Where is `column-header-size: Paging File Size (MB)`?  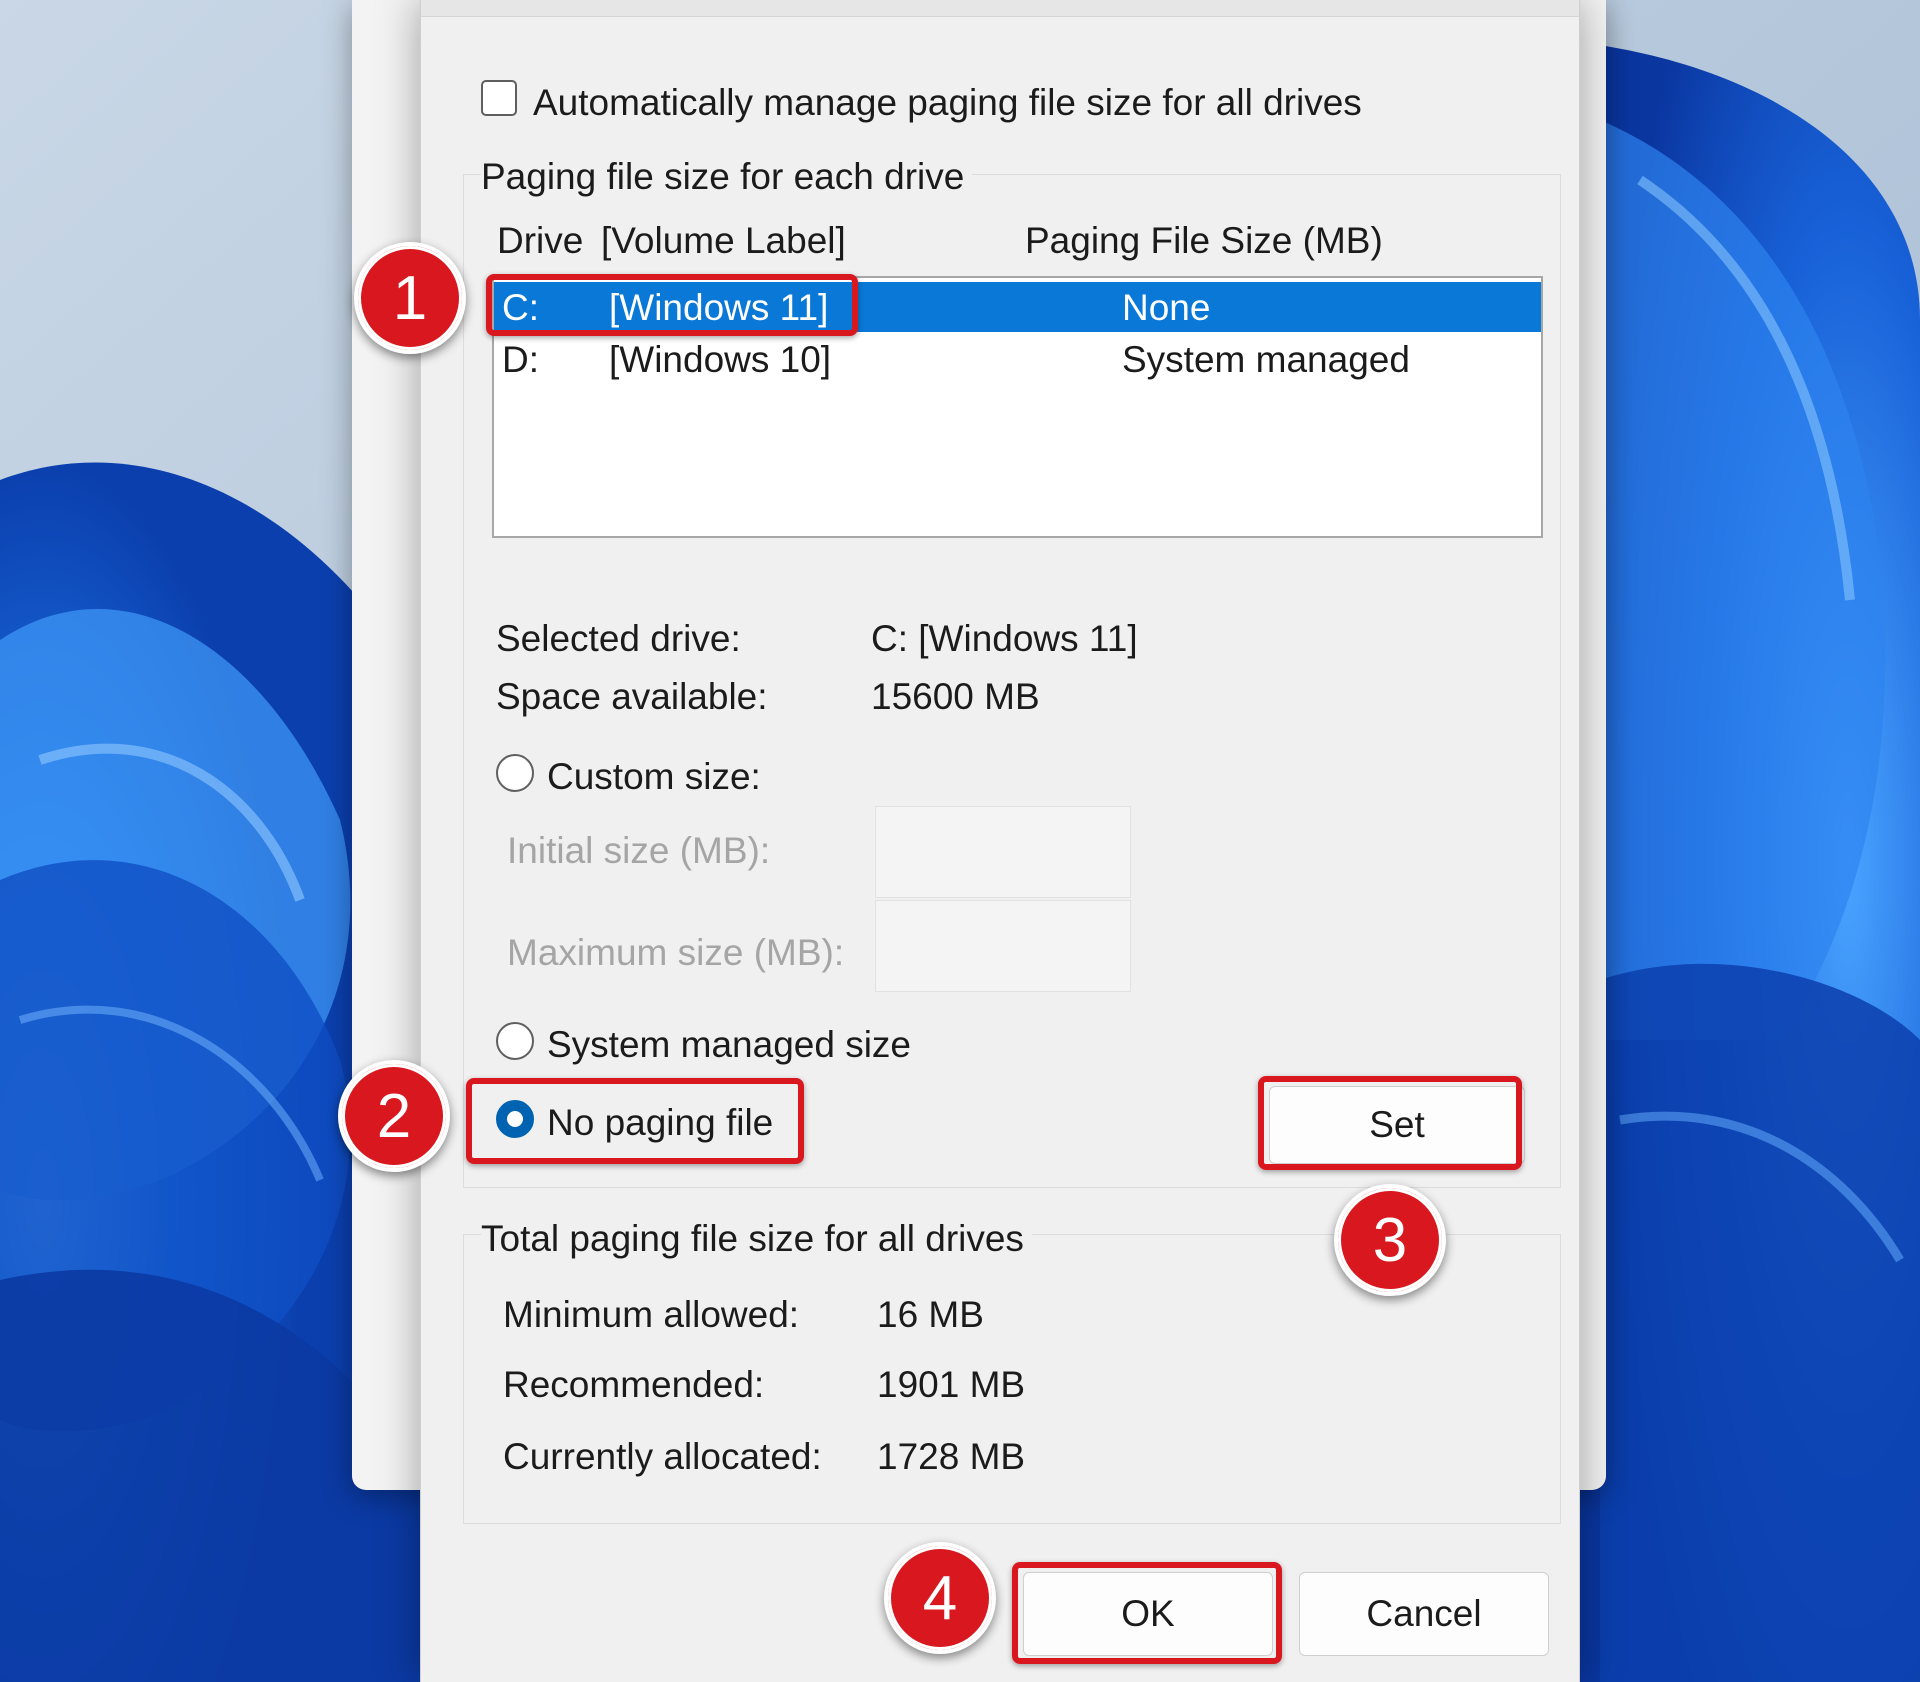
column-header-size: Paging File Size (MB) is located at coordinates (1204, 240).